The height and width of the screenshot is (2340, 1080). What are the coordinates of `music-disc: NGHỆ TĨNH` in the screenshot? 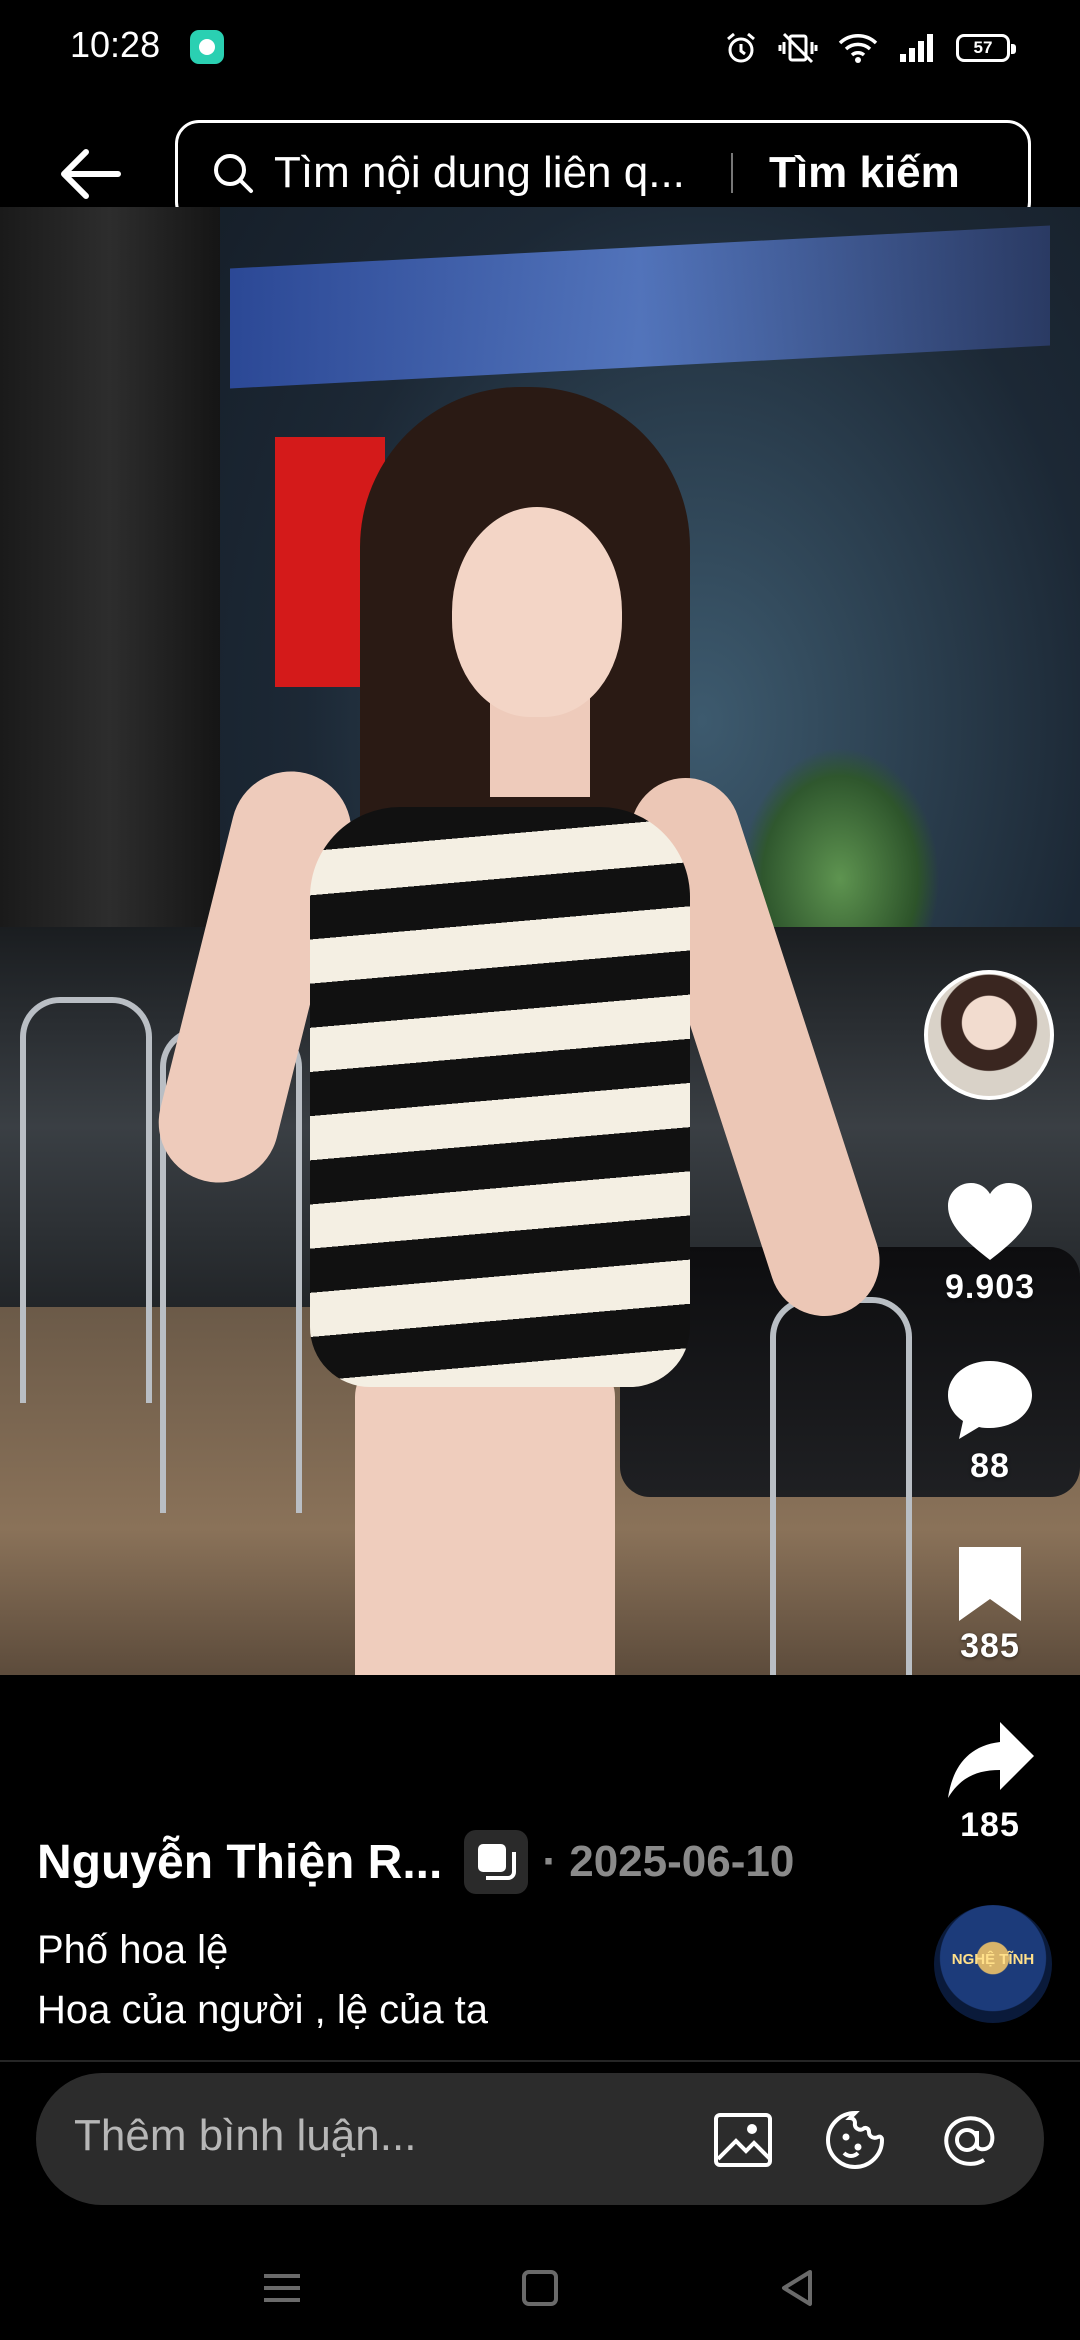 It's located at (993, 1964).